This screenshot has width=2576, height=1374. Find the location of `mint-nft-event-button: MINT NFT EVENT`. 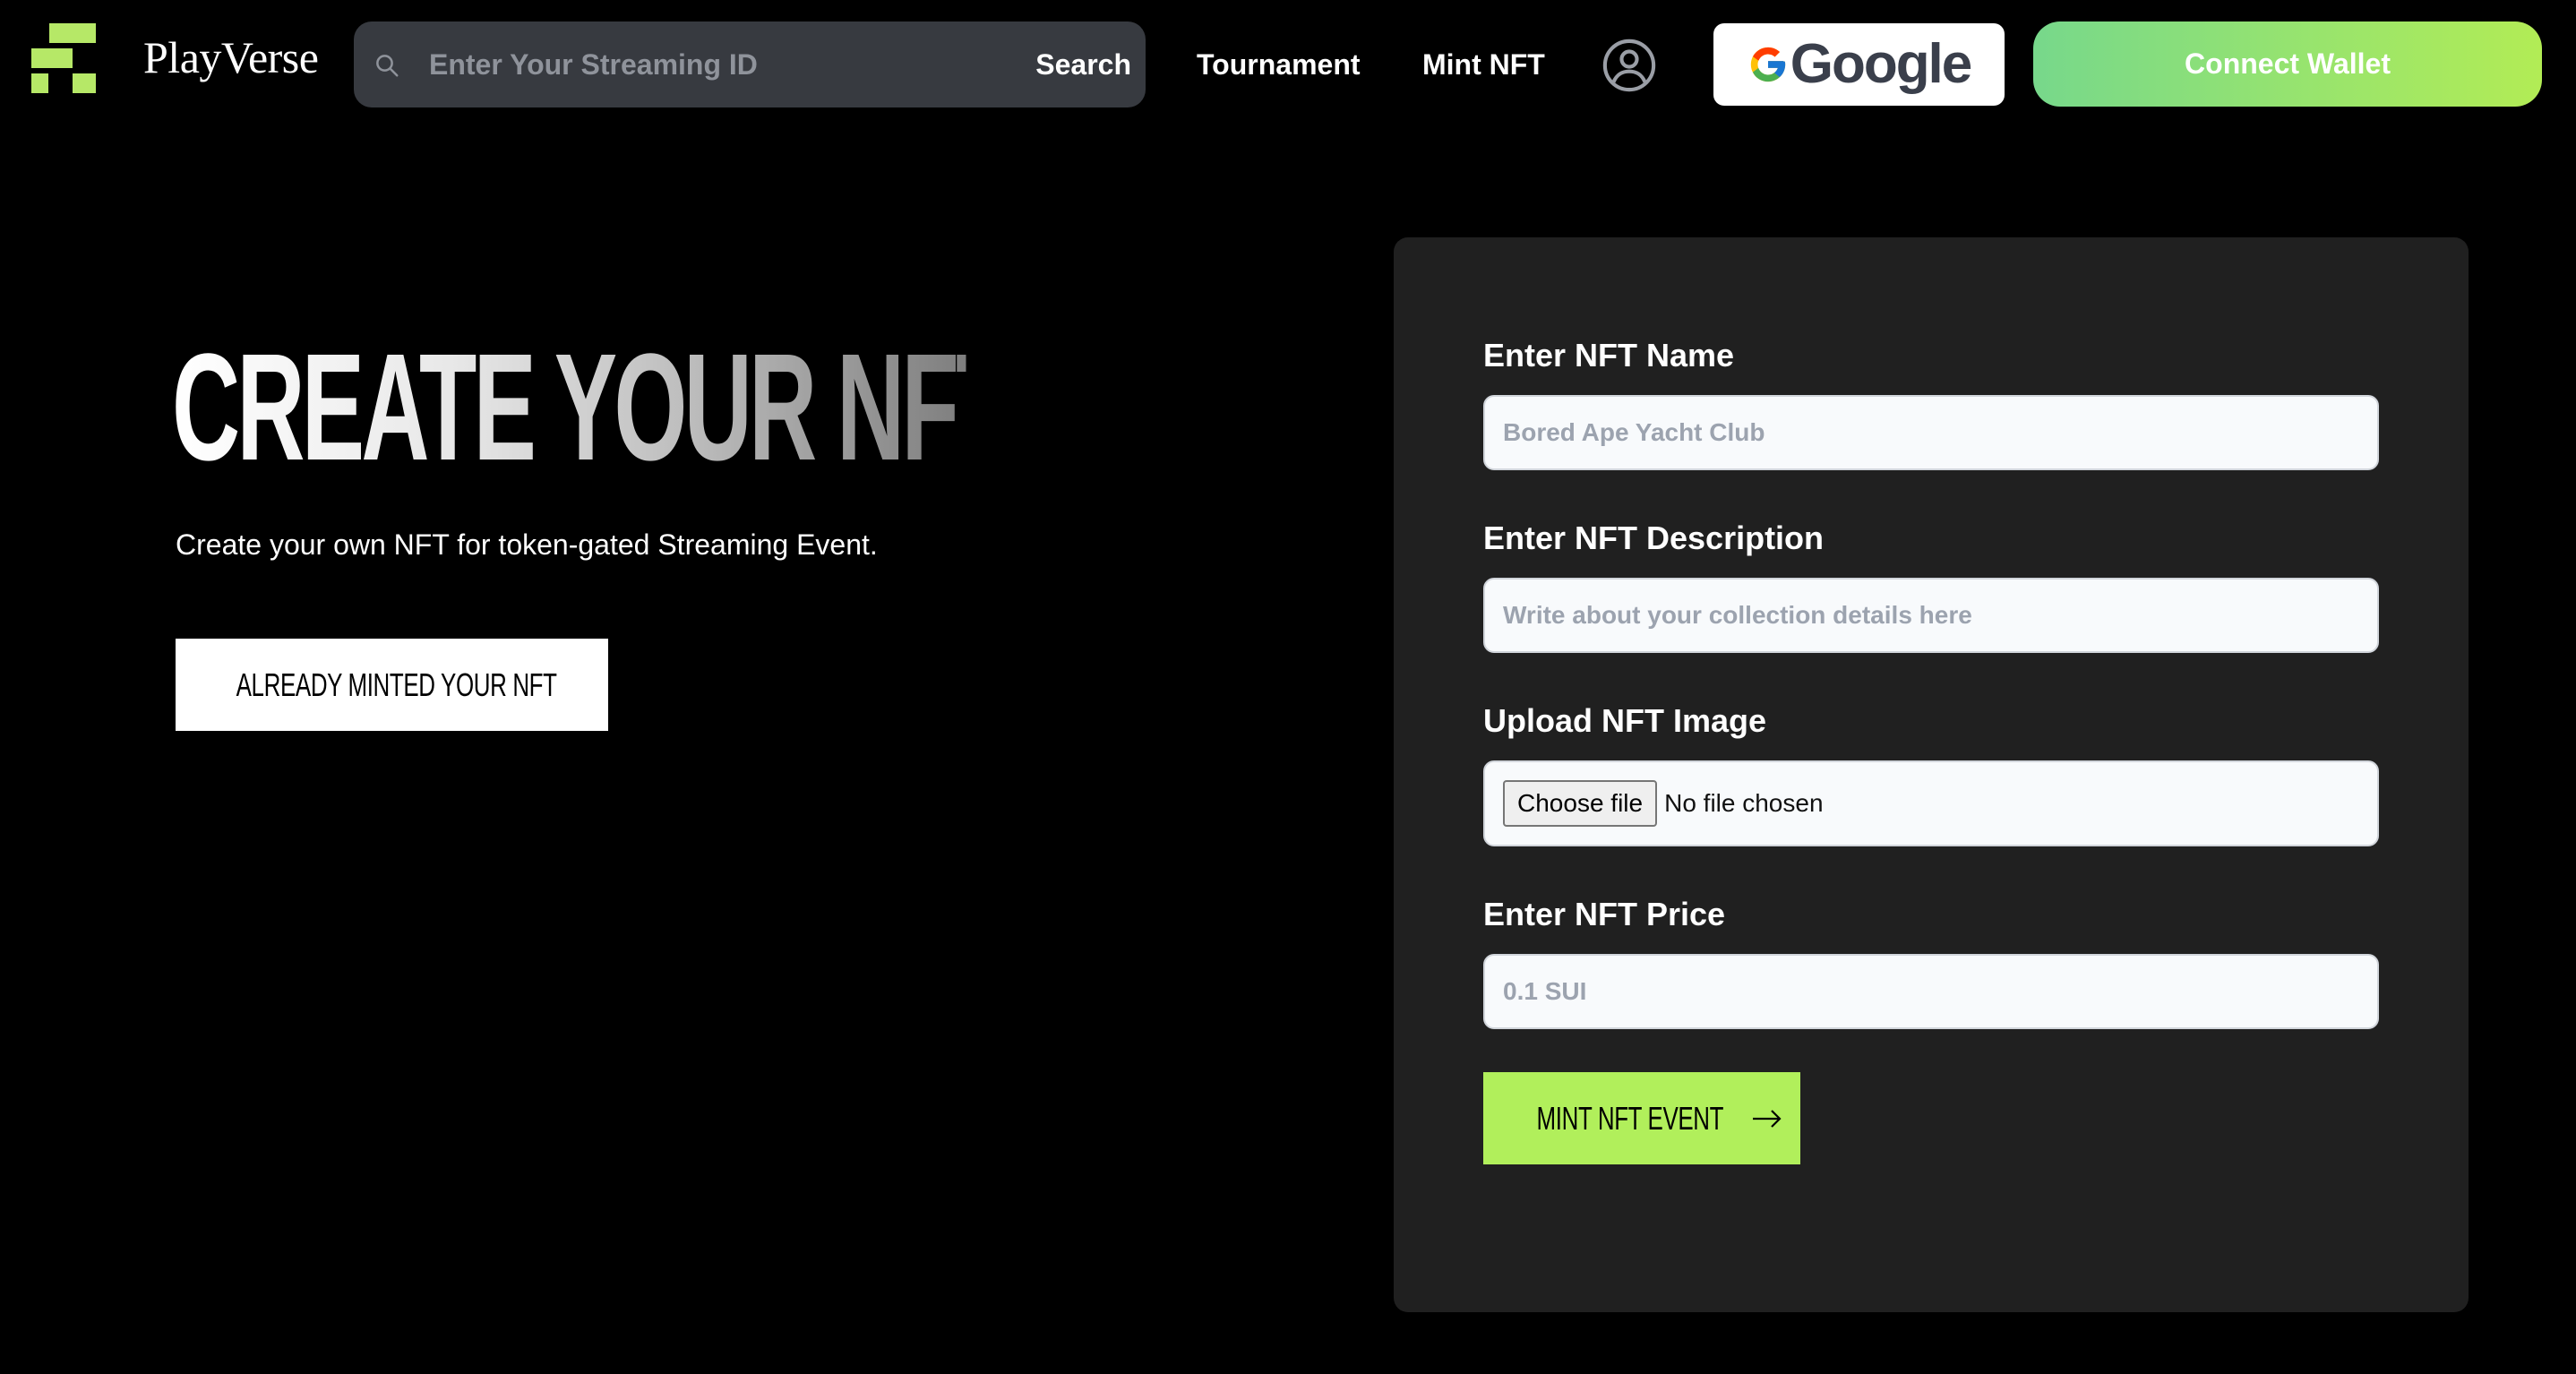

mint-nft-event-button: MINT NFT EVENT is located at coordinates (1641, 1118).